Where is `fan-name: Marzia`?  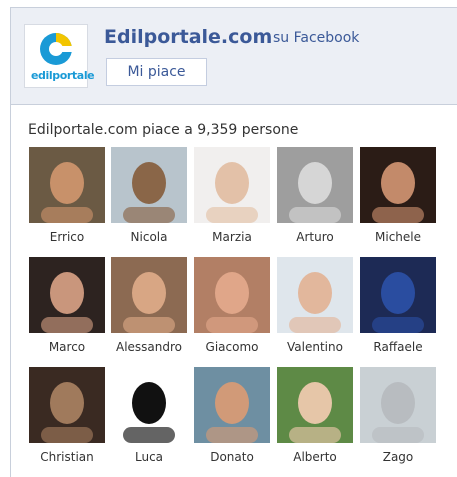 fan-name: Marzia is located at coordinates (232, 237).